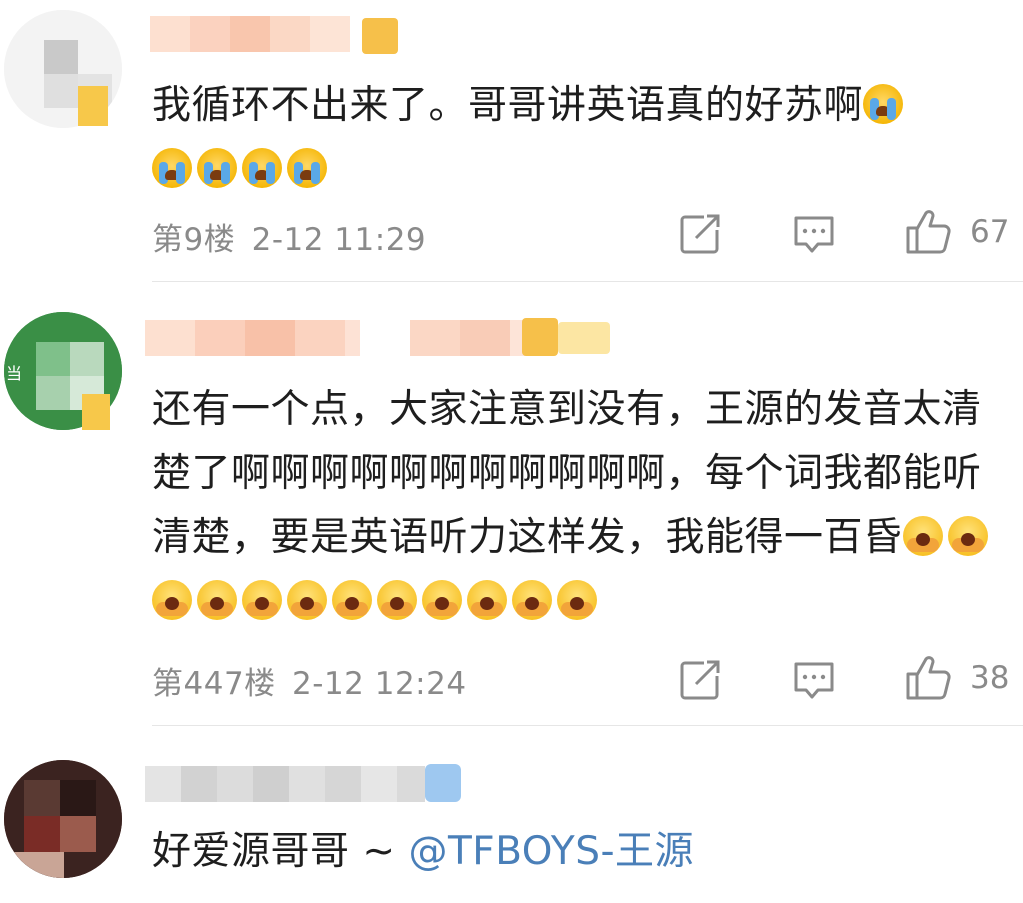 Image resolution: width=1023 pixels, height=903 pixels. I want to click on floor-number: 第447楼, so click(214, 684).